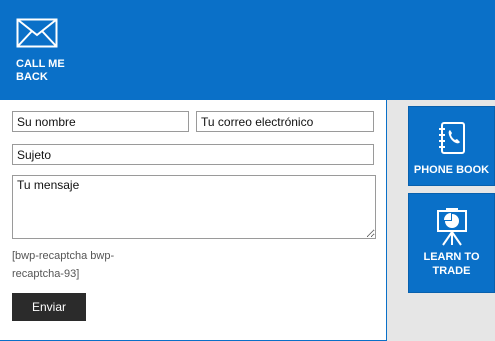 The width and height of the screenshot is (495, 341). What do you see at coordinates (63, 265) in the screenshot?
I see `captcha-shortcode-text: [bwp-recaptcha bwp-recaptcha-93]` at bounding box center [63, 265].